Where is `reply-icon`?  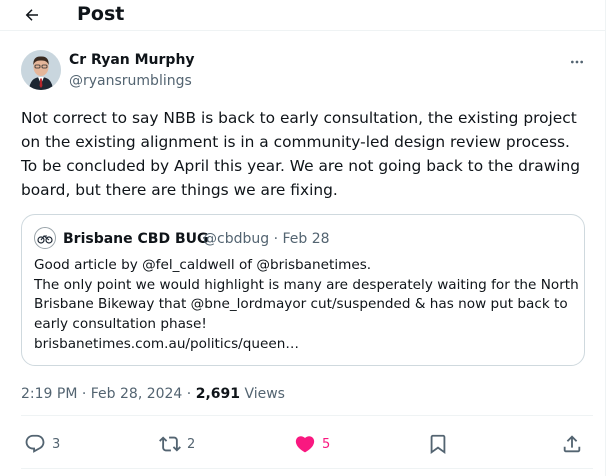
reply-icon is located at coordinates (35, 443).